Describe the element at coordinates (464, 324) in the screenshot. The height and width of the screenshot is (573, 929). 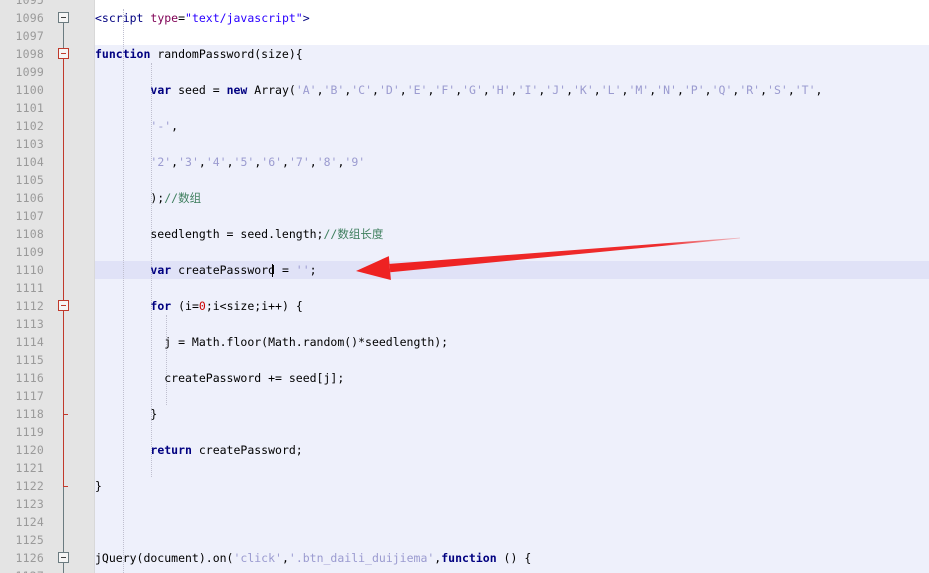
I see `code-line: 1113` at that location.